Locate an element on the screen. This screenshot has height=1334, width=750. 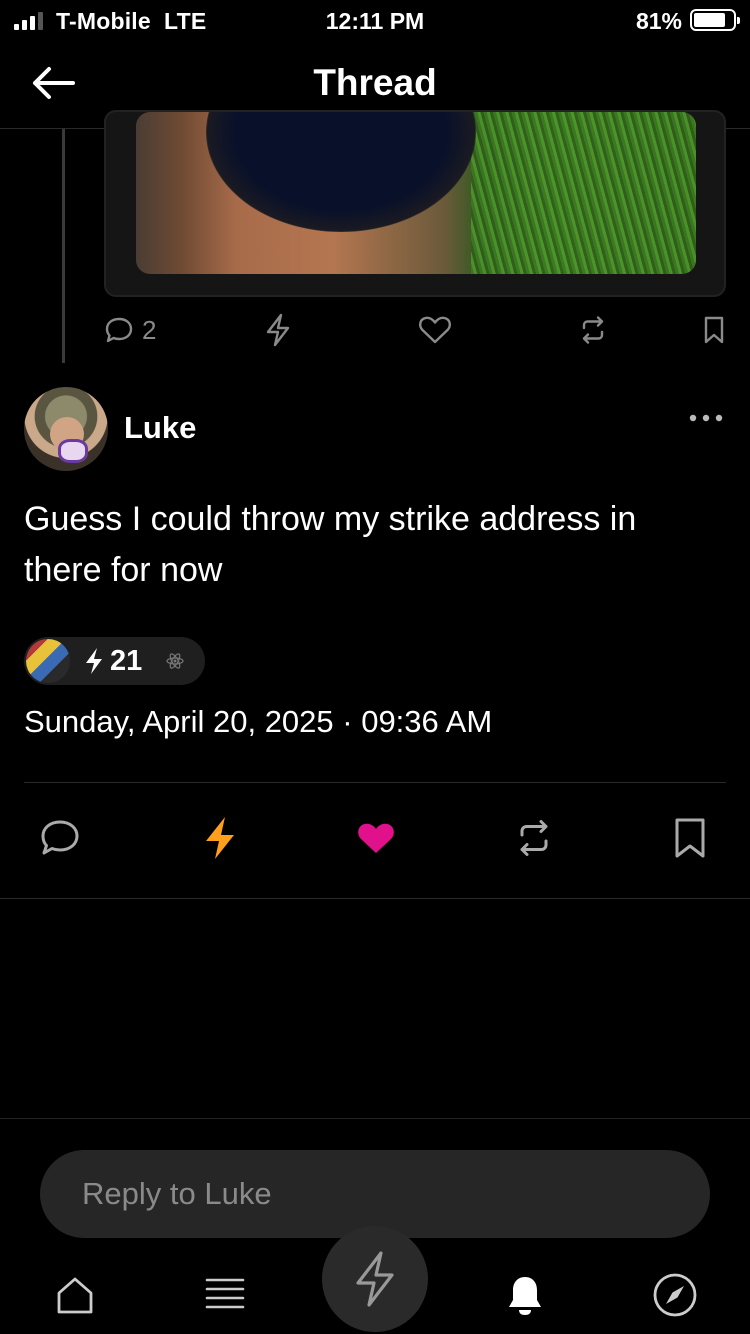
tab-explore is located at coordinates (675, 1295).